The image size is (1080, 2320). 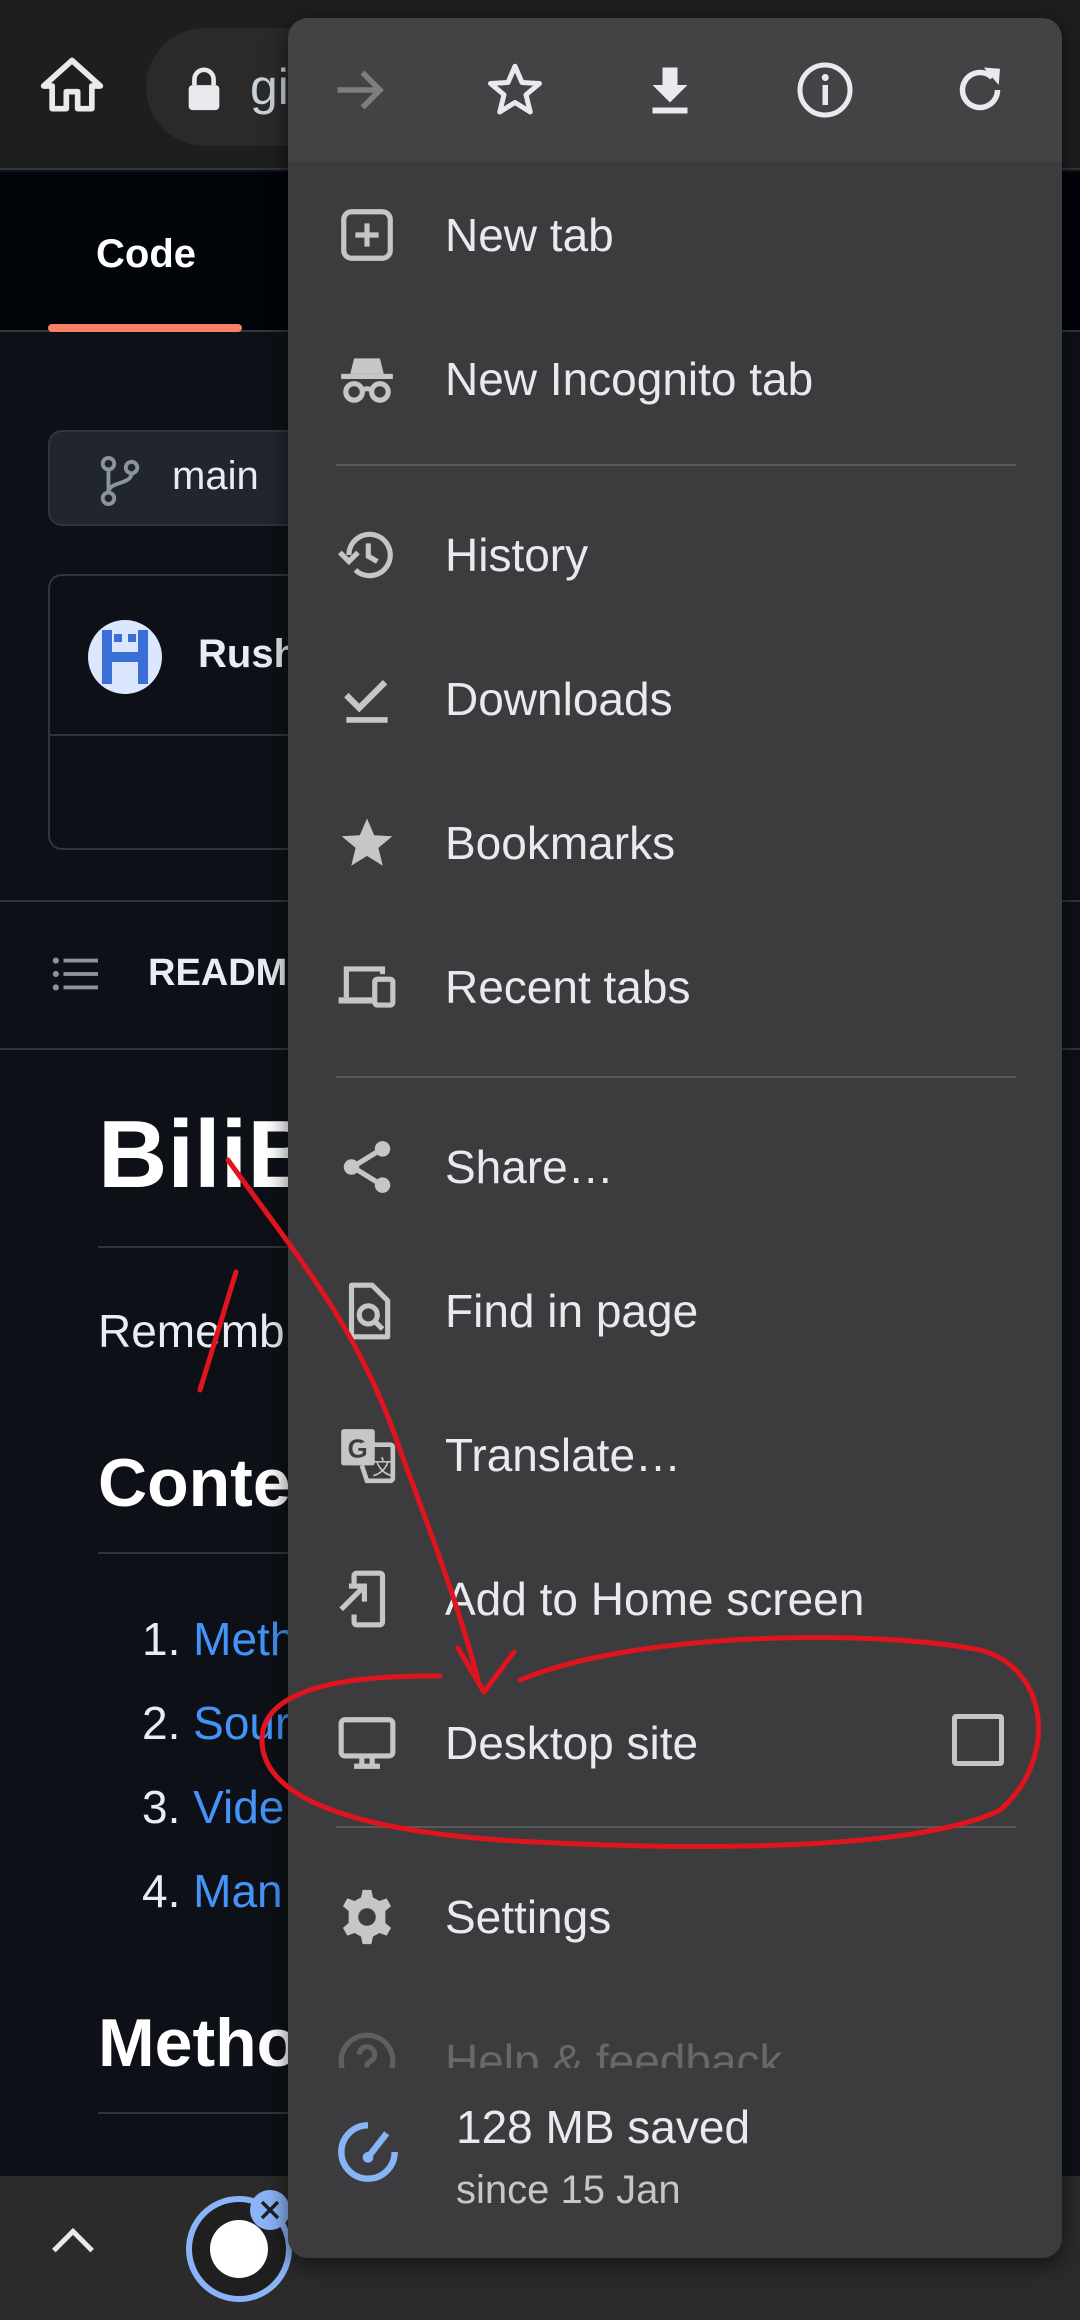 What do you see at coordinates (675, 1916) in the screenshot?
I see `menu-item-settings: Settings` at bounding box center [675, 1916].